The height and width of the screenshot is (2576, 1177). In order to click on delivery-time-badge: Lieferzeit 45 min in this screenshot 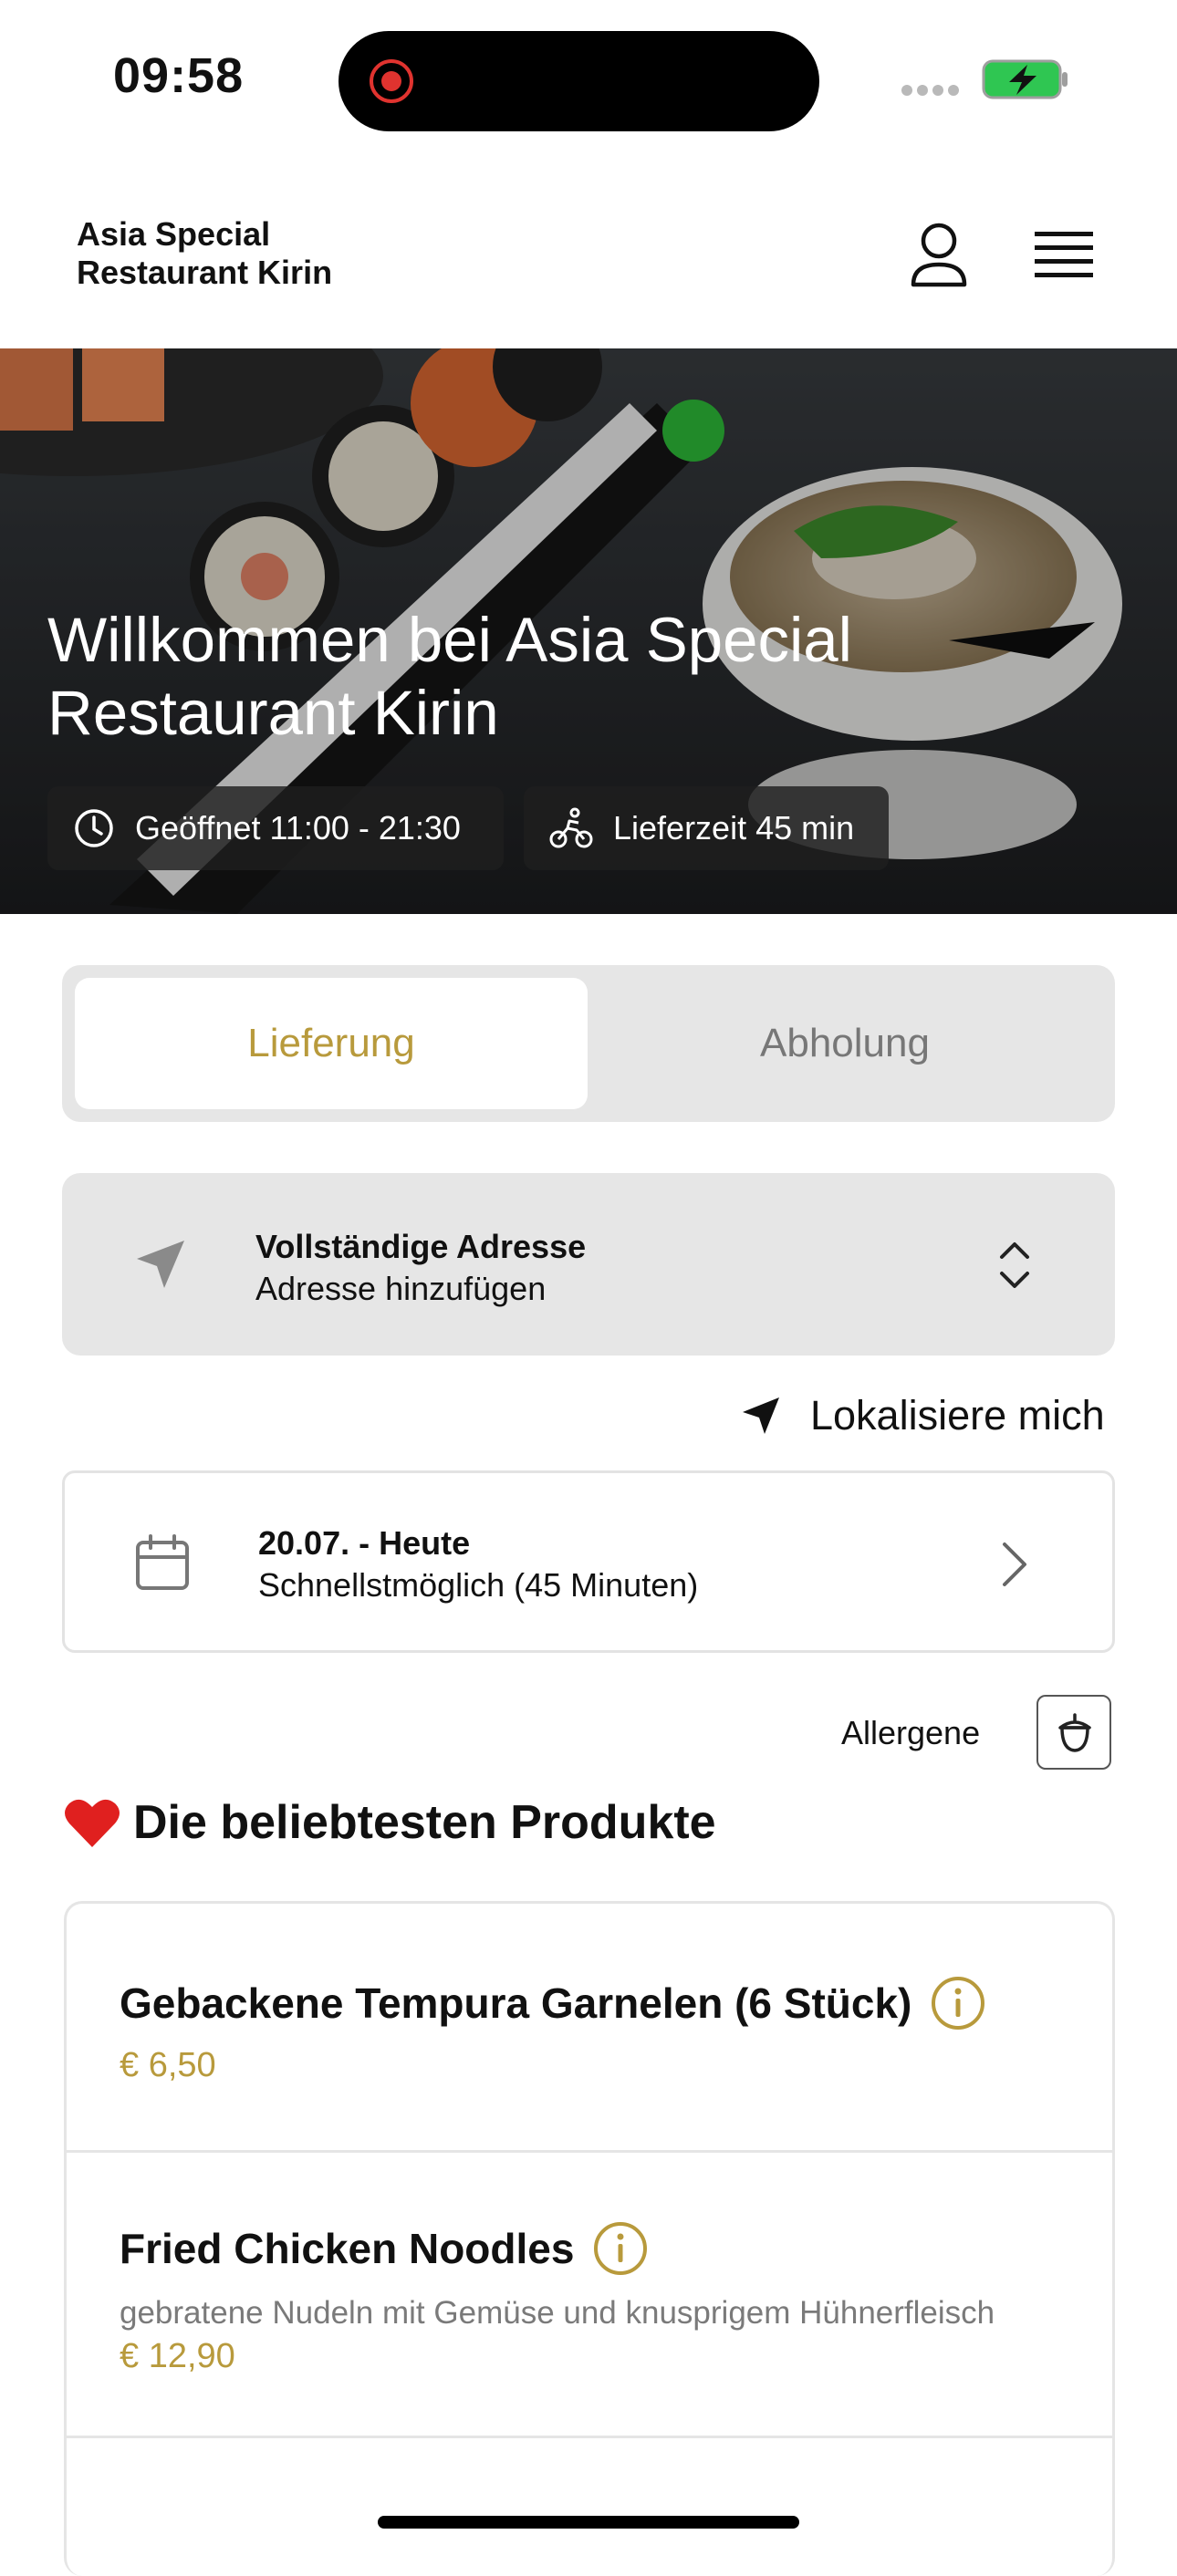, I will do `click(707, 828)`.